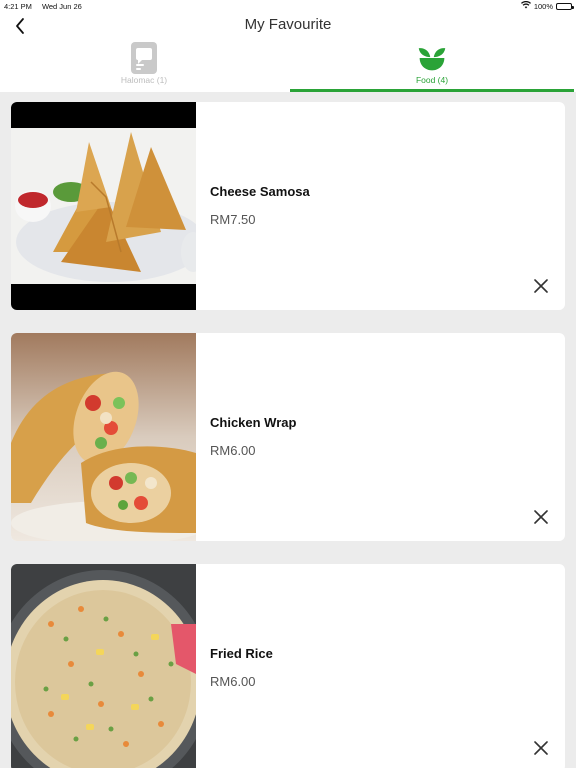 The width and height of the screenshot is (576, 768). What do you see at coordinates (525, 5) in the screenshot?
I see `wifi-icon` at bounding box center [525, 5].